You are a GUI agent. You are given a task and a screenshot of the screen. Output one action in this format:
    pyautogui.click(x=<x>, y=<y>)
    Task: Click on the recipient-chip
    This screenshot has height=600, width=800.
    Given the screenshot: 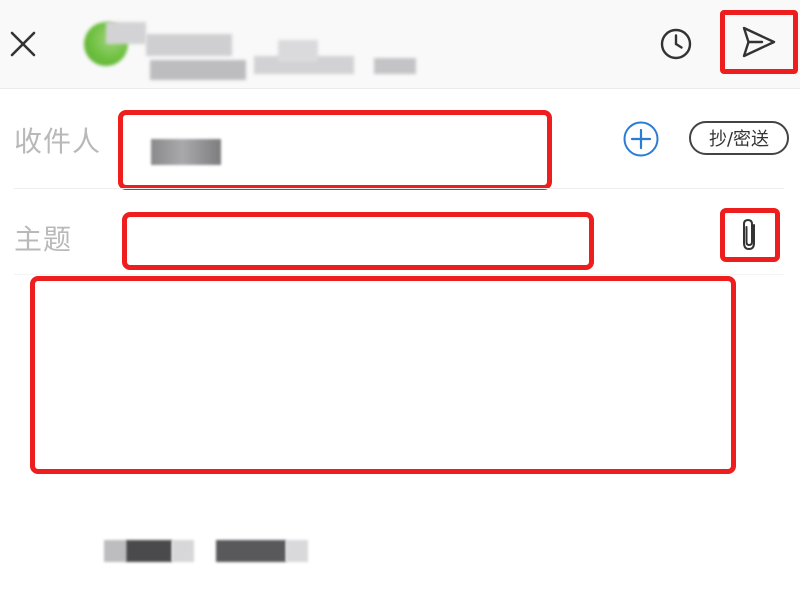 What is the action you would take?
    pyautogui.click(x=186, y=152)
    